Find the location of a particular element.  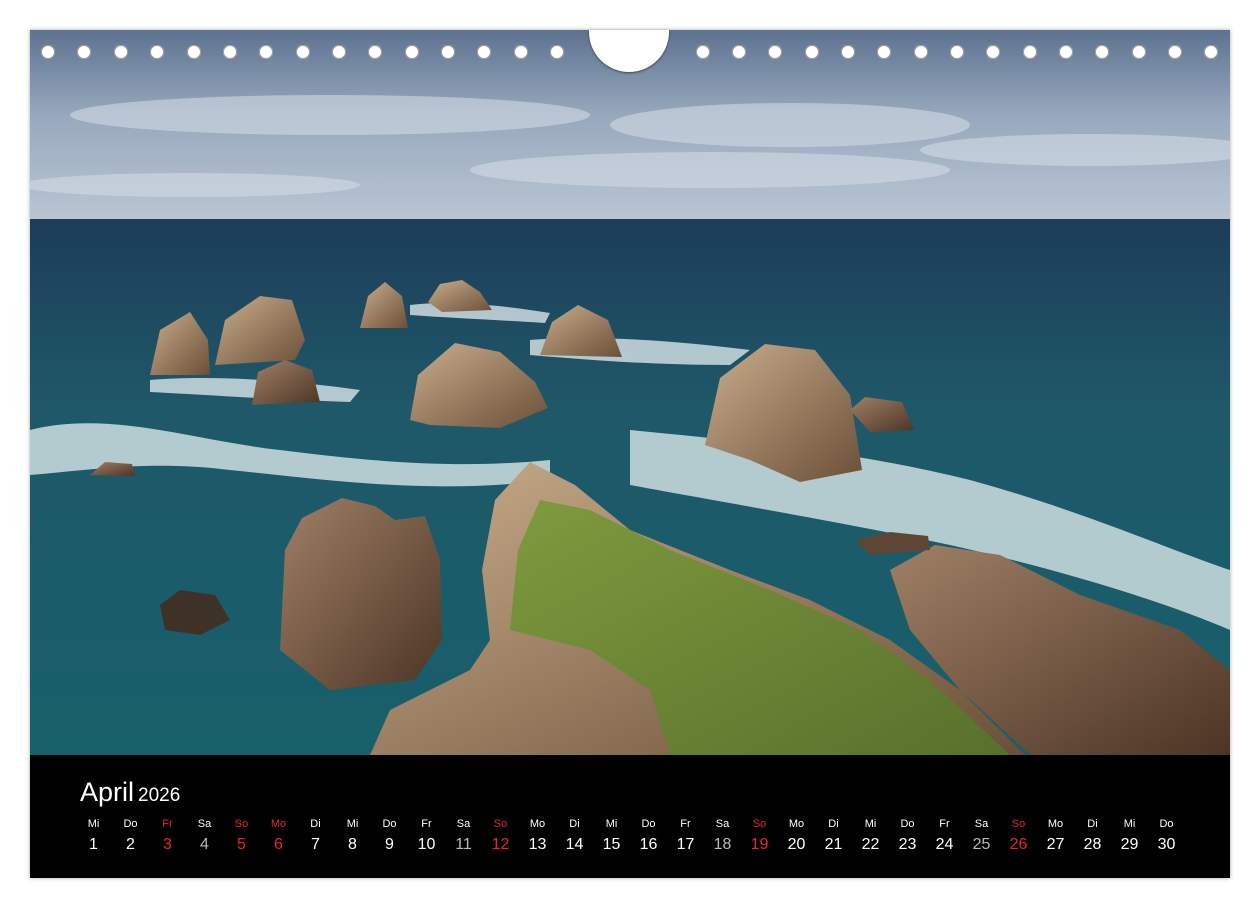

day-cell: Mi 29 is located at coordinates (1129, 836).